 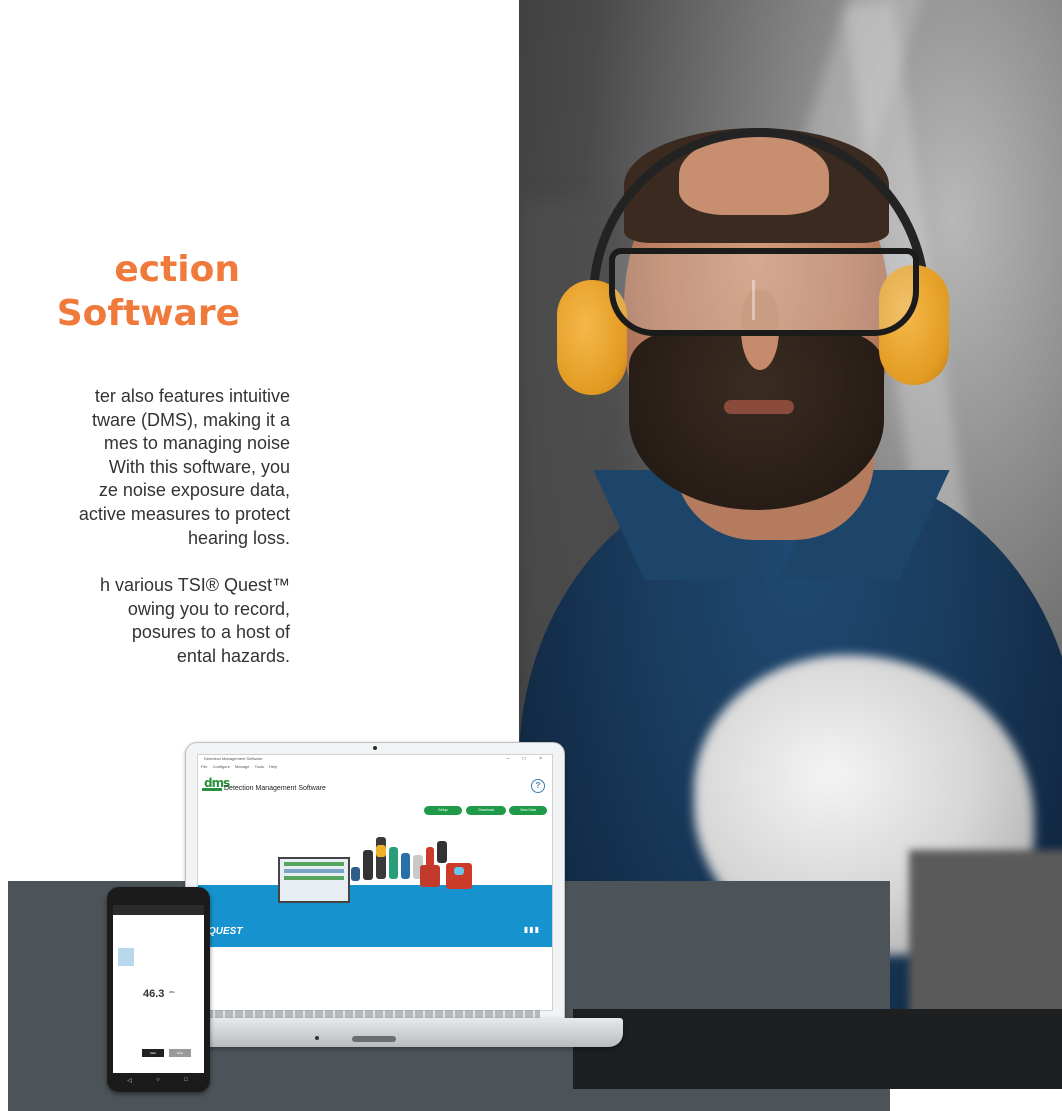 What do you see at coordinates (221, 766) in the screenshot?
I see `menu-item: Configure` at bounding box center [221, 766].